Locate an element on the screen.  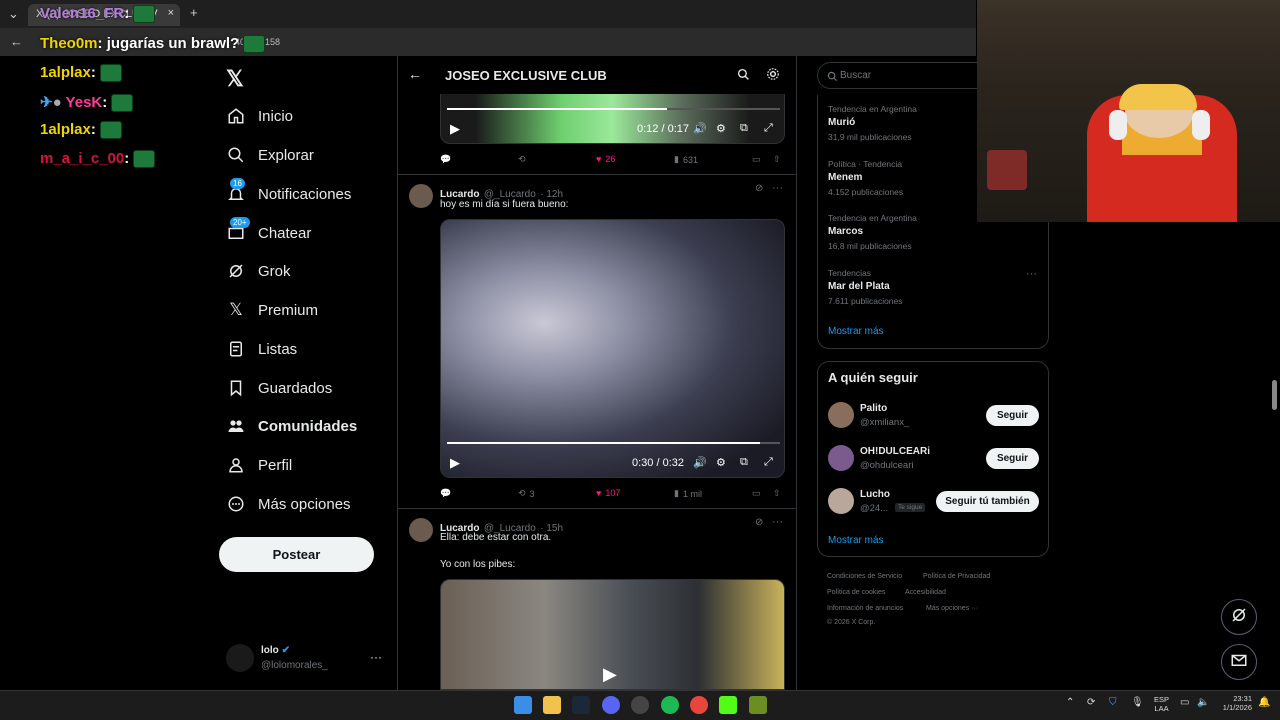
x-logo-icon: 𝕏 is located at coordinates (235, 79).